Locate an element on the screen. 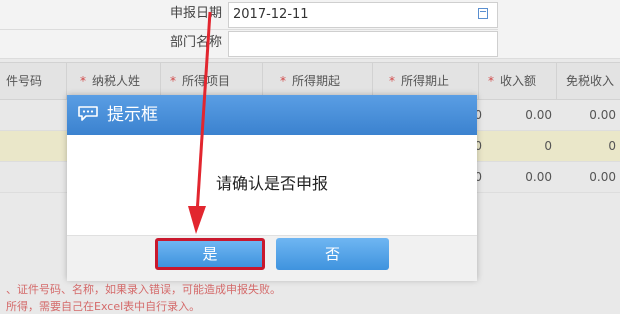 This screenshot has width=620, height=314. no-button: 否 is located at coordinates (332, 254).